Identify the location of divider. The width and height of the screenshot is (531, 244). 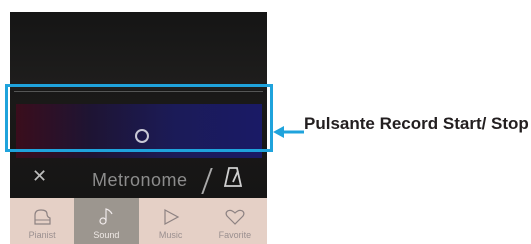
(207, 181).